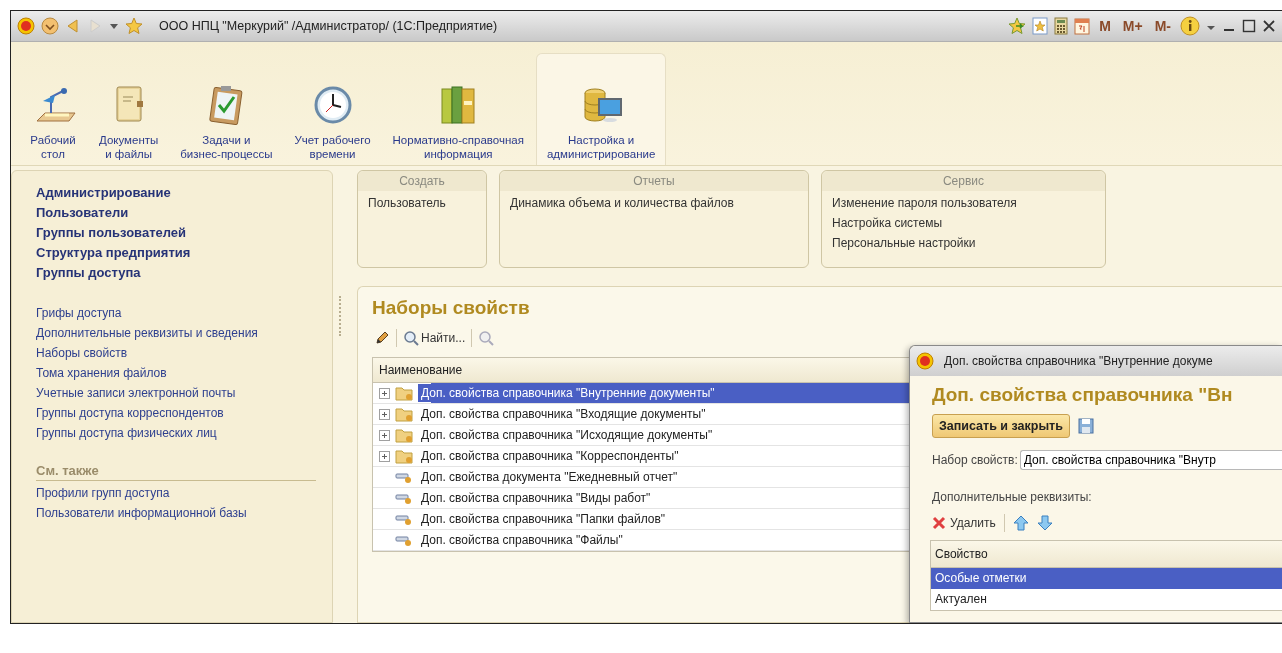  I want to click on navigation-link: Группы доступа физических лиц, so click(126, 433).